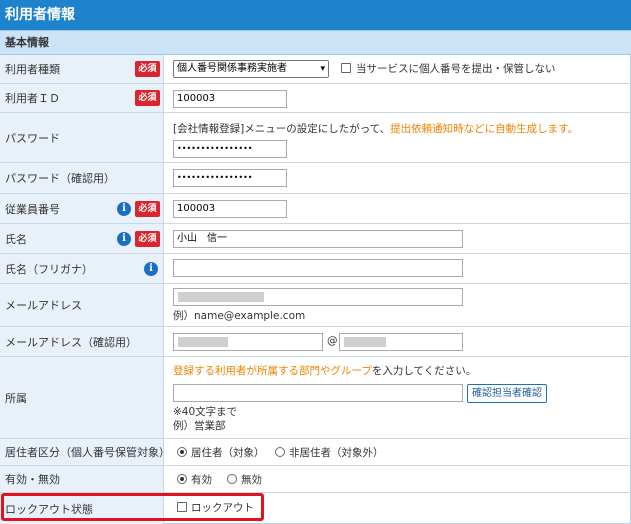 The height and width of the screenshot is (524, 631). What do you see at coordinates (272, 371) in the screenshot?
I see `department-note-highlight: 登録する利用者が所属する部門やグループ` at bounding box center [272, 371].